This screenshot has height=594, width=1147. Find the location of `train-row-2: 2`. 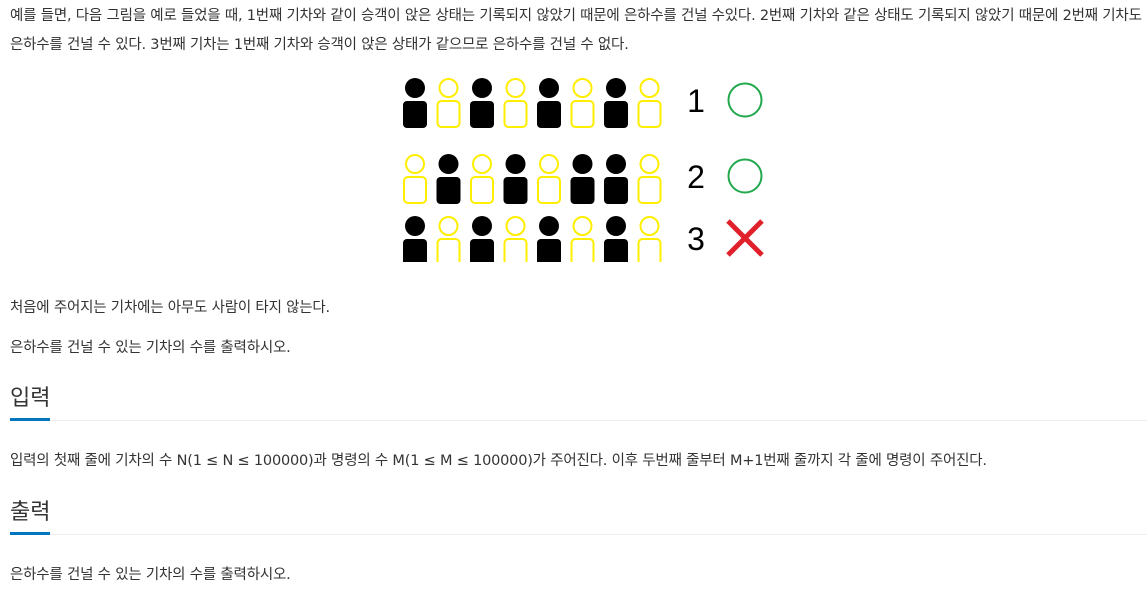

train-row-2: 2 is located at coordinates (583, 179).